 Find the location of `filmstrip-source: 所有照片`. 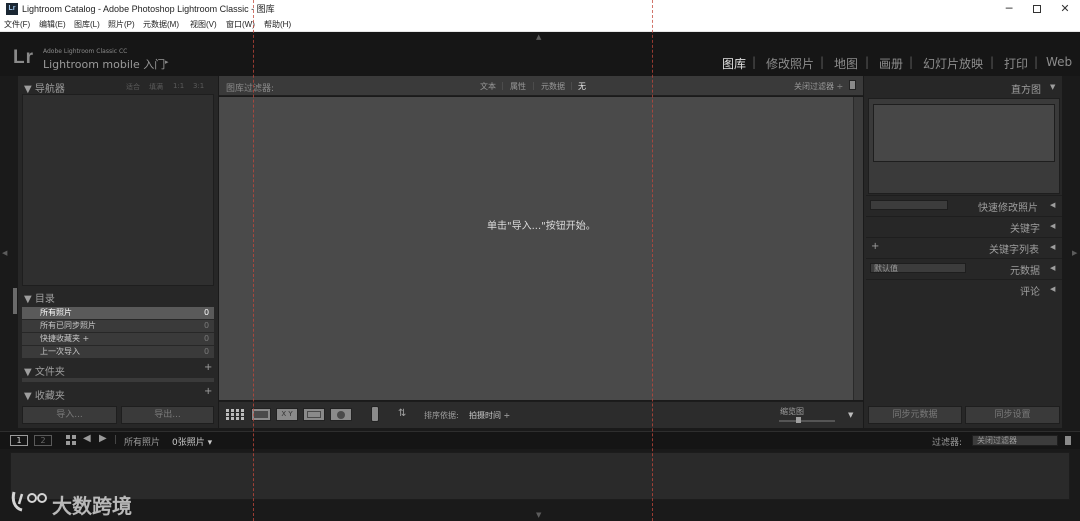

filmstrip-source: 所有照片 is located at coordinates (142, 441).